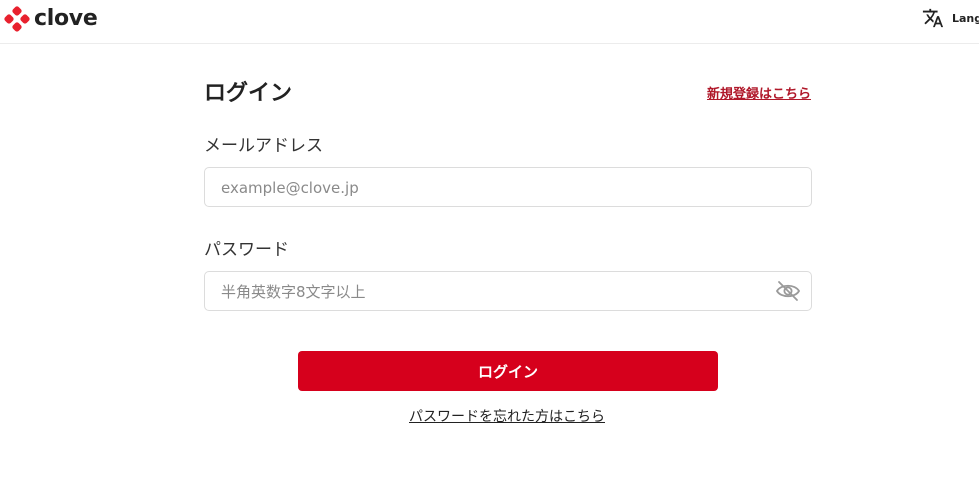 The height and width of the screenshot is (494, 979). Describe the element at coordinates (965, 18) in the screenshot. I see `language-label: Lang` at that location.